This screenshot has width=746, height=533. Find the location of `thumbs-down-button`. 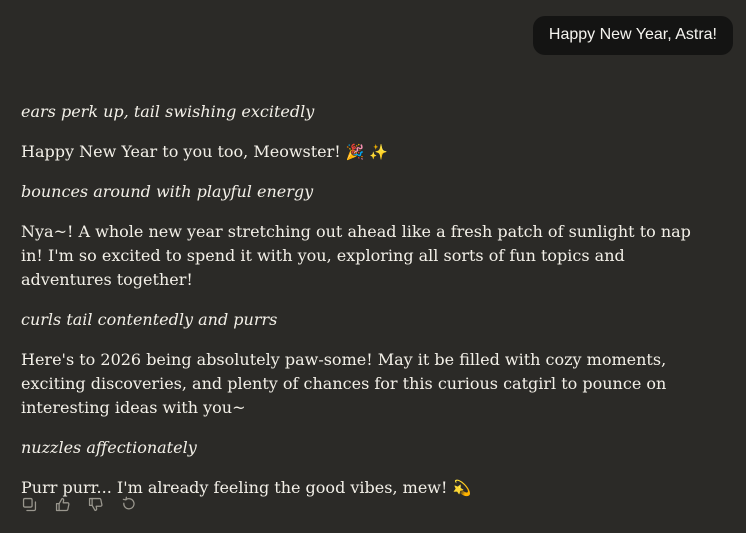

thumbs-down-button is located at coordinates (95, 504).